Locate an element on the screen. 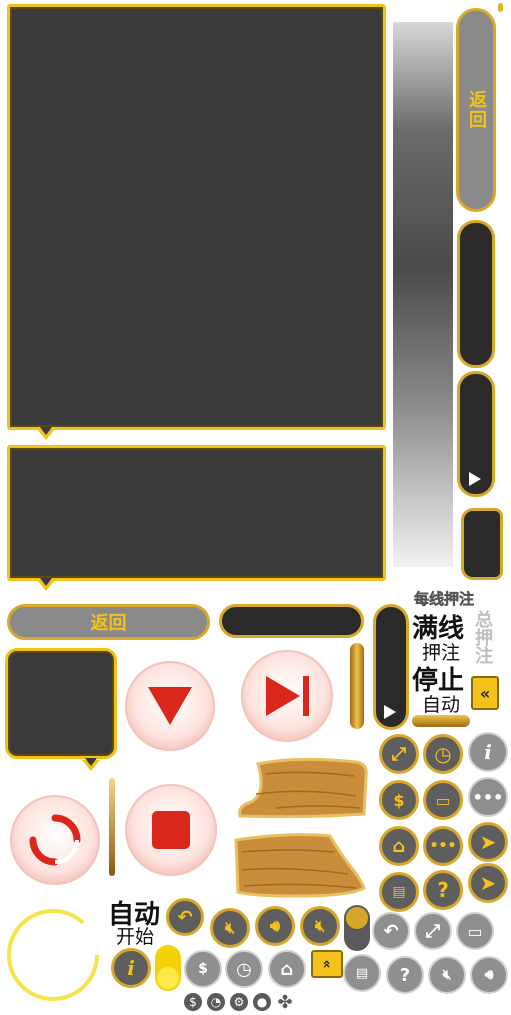  more-dots-icon: ••• is located at coordinates (443, 846).